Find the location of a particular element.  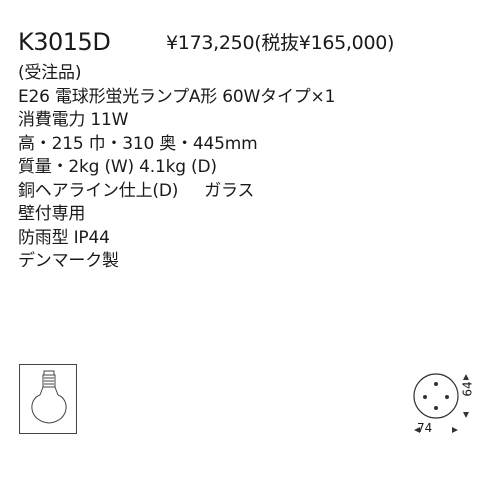

mount-dimension-figure: 74 64 is located at coordinates (445, 404).